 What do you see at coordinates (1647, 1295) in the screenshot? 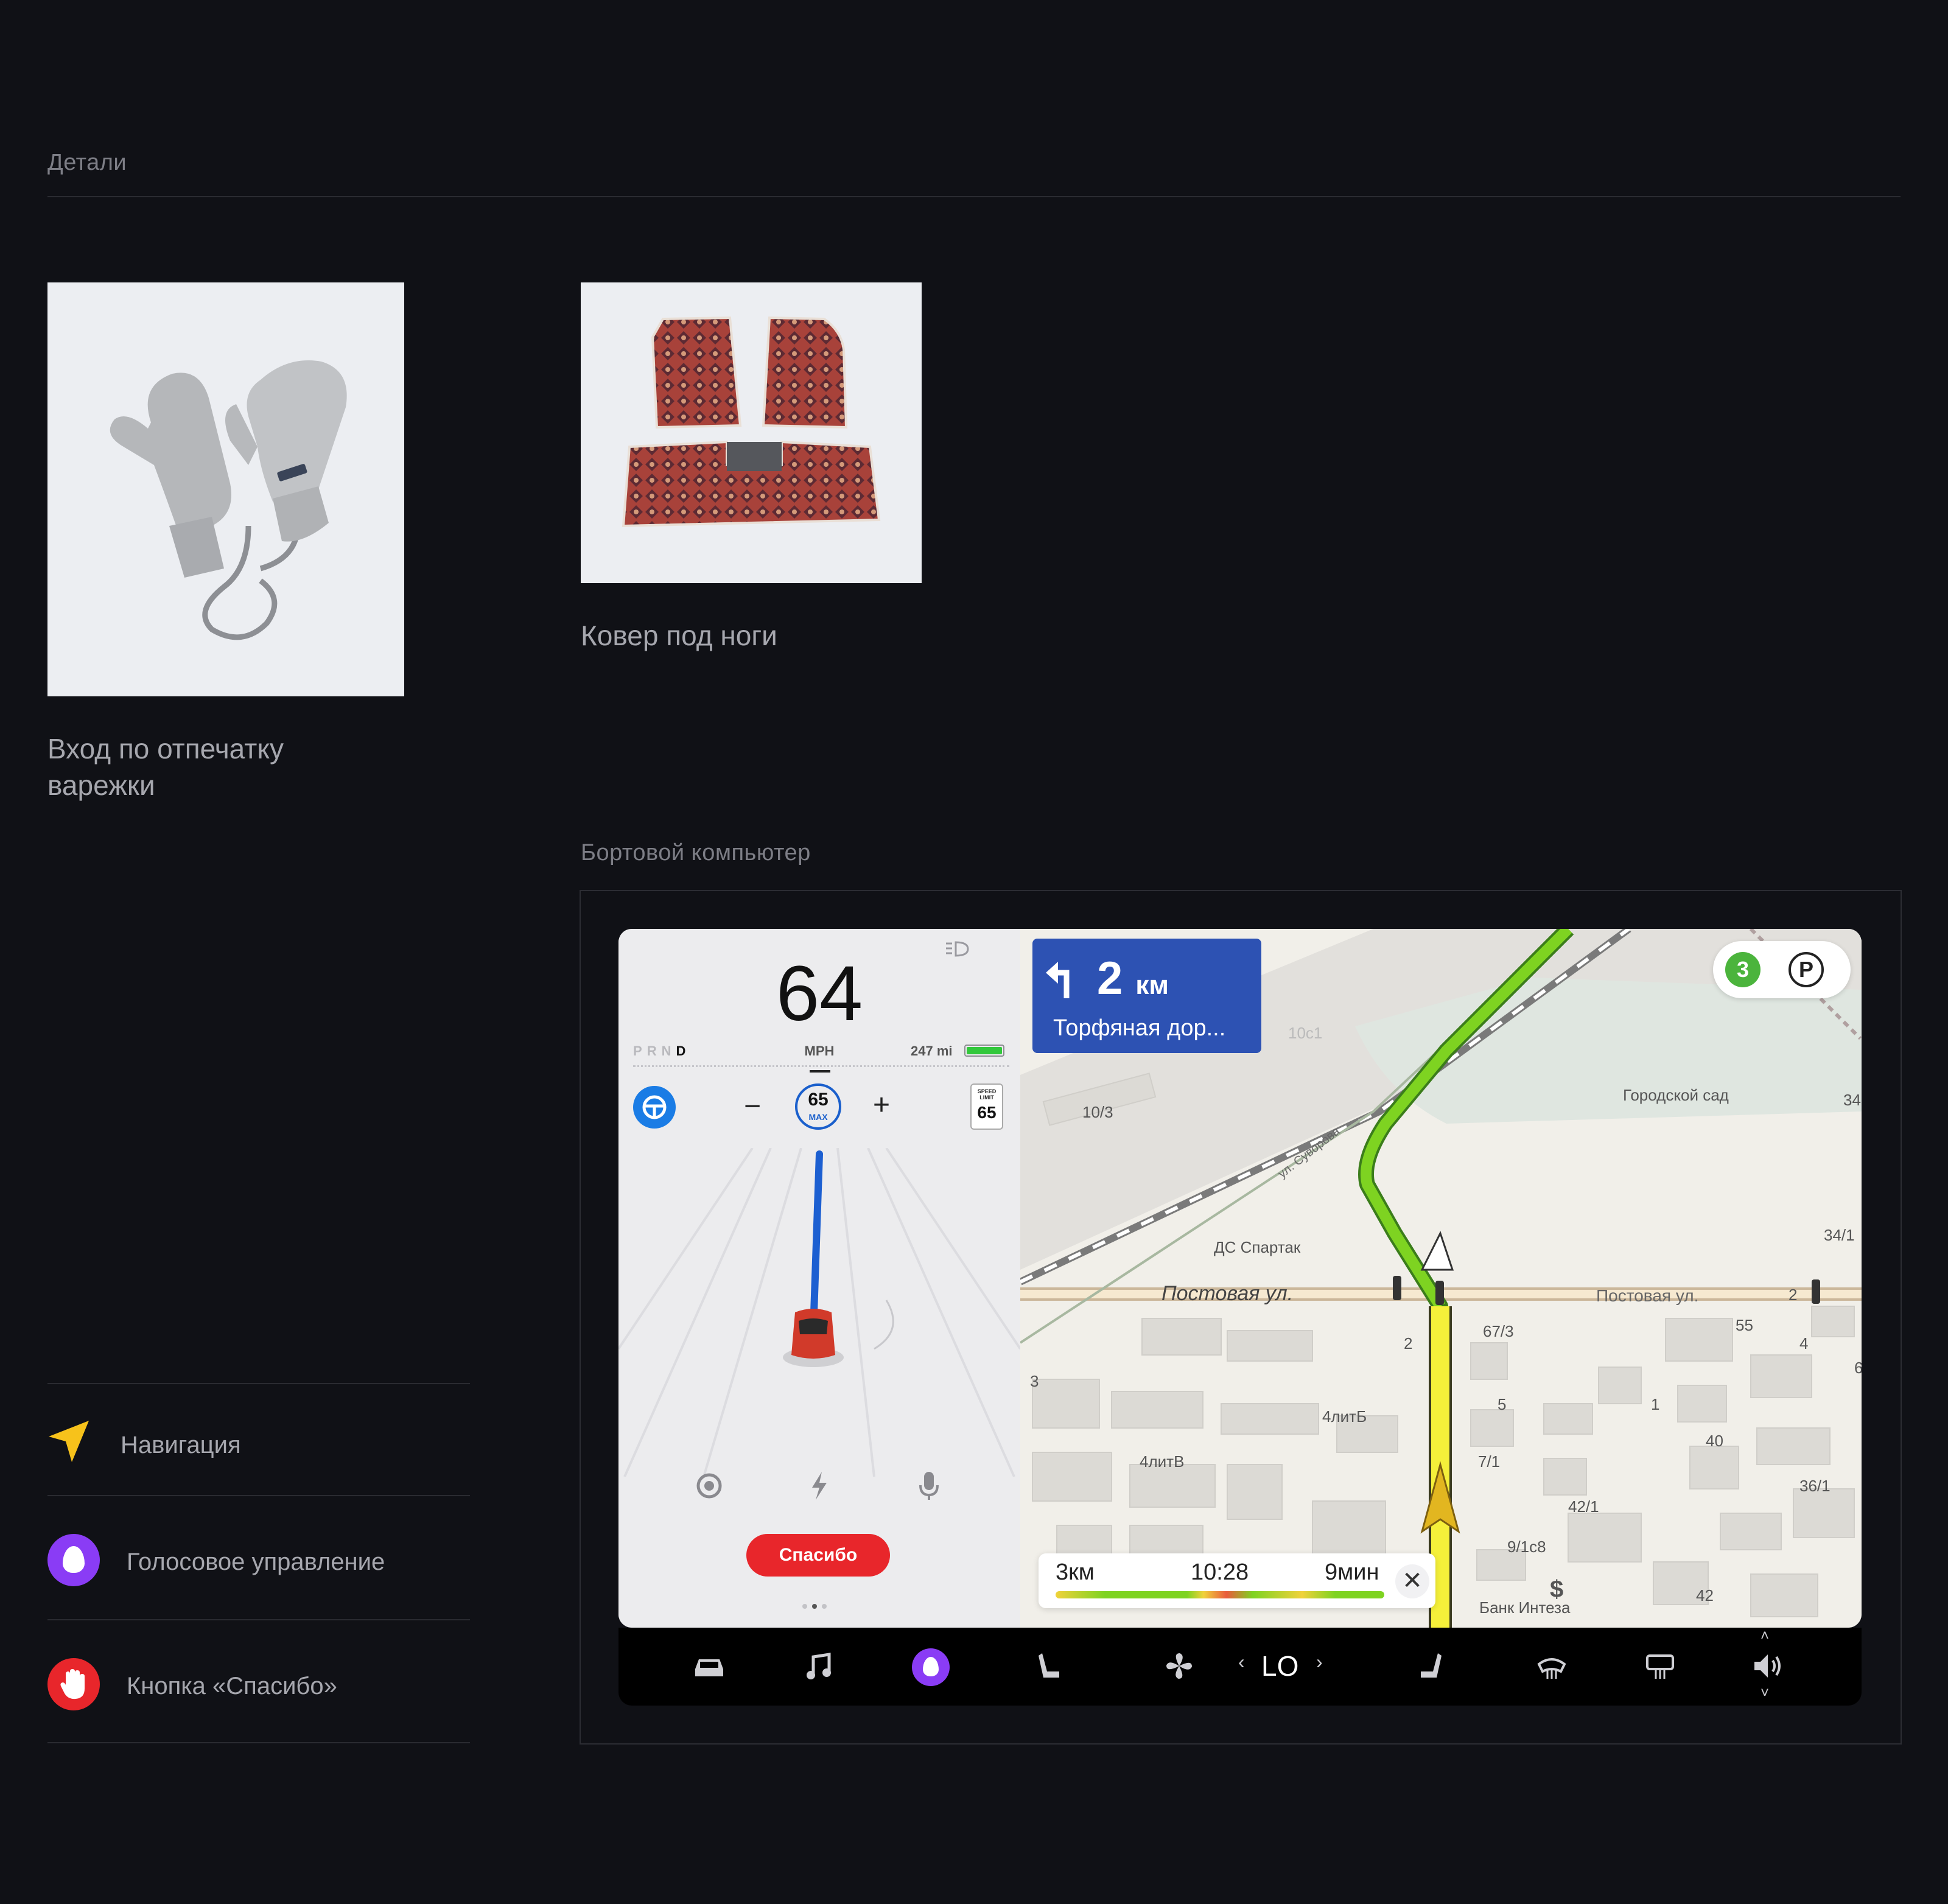
I see `map-street-2: Постовая ул.` at bounding box center [1647, 1295].